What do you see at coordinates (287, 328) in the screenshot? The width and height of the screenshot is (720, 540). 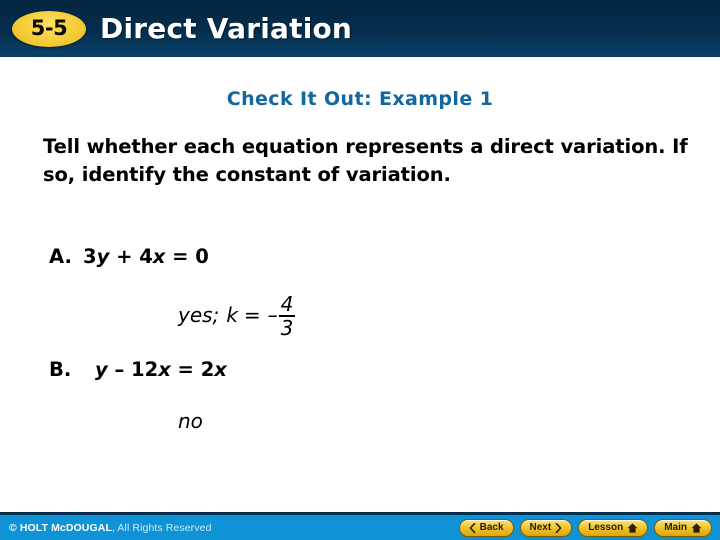 I see `fraction-denominator: 3` at bounding box center [287, 328].